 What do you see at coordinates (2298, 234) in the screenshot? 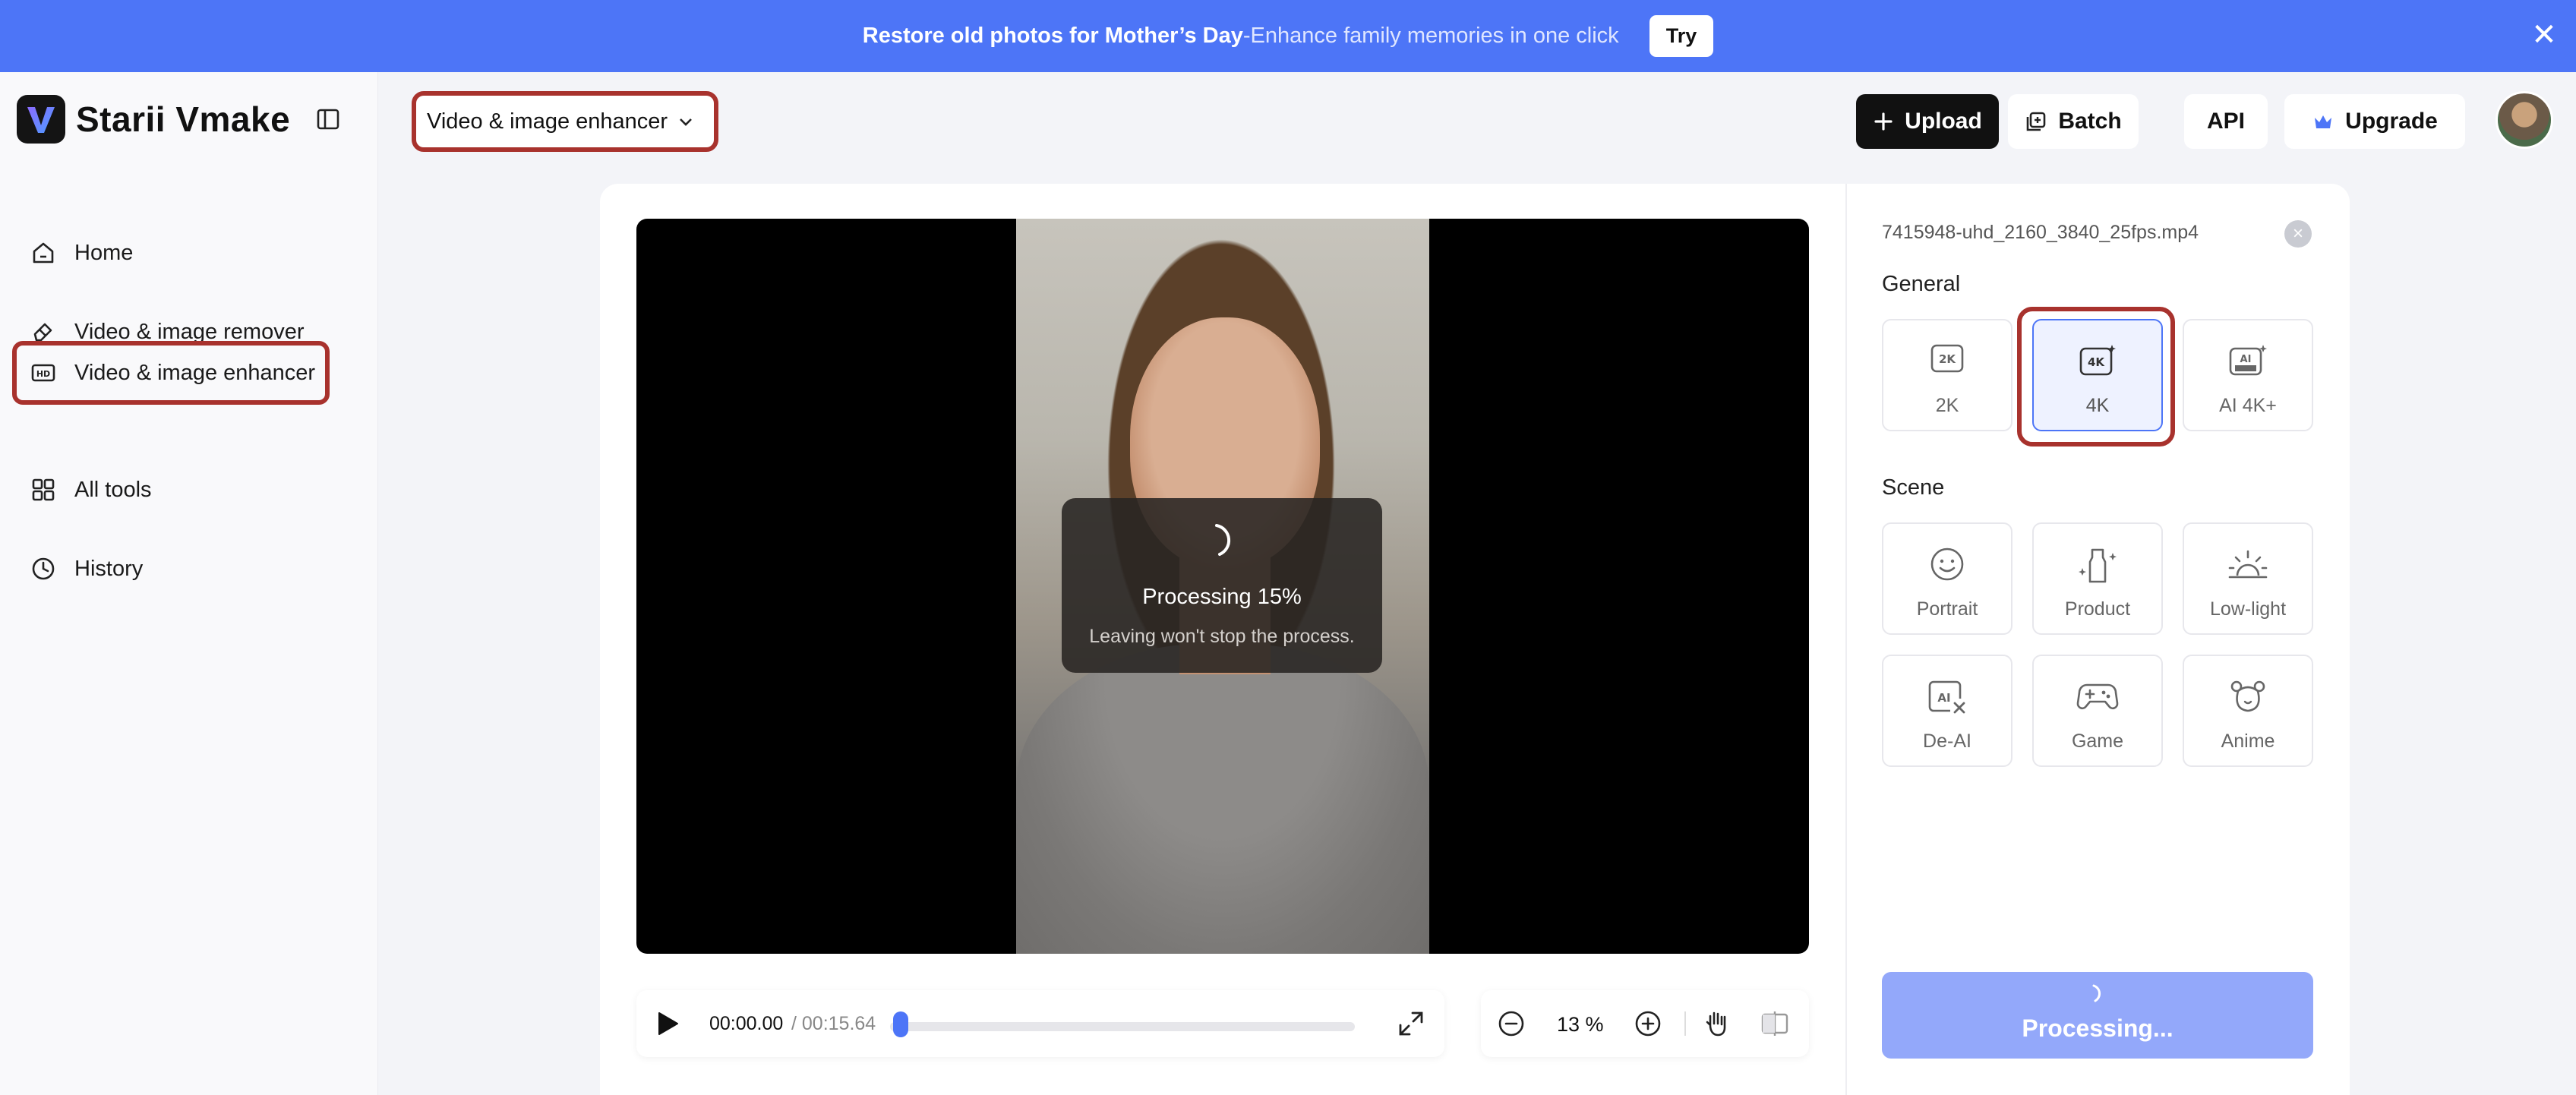
I see `remove-file-icon: ×` at bounding box center [2298, 234].